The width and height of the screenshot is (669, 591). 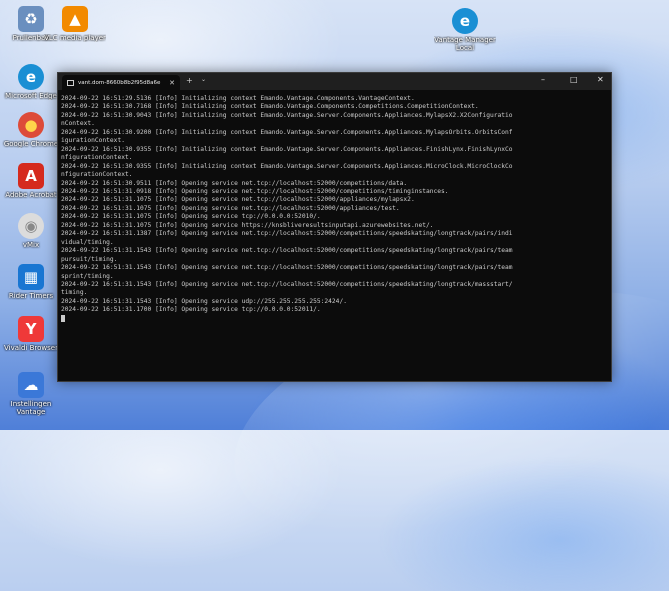 What do you see at coordinates (31, 176) in the screenshot?
I see `acrobat-icon: A` at bounding box center [31, 176].